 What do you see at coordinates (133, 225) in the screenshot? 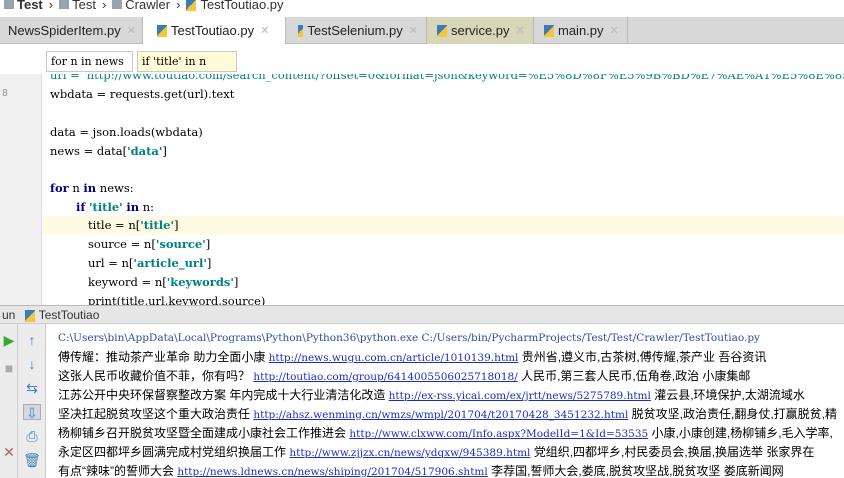
I see `code-line: title = n['title']` at bounding box center [133, 225].